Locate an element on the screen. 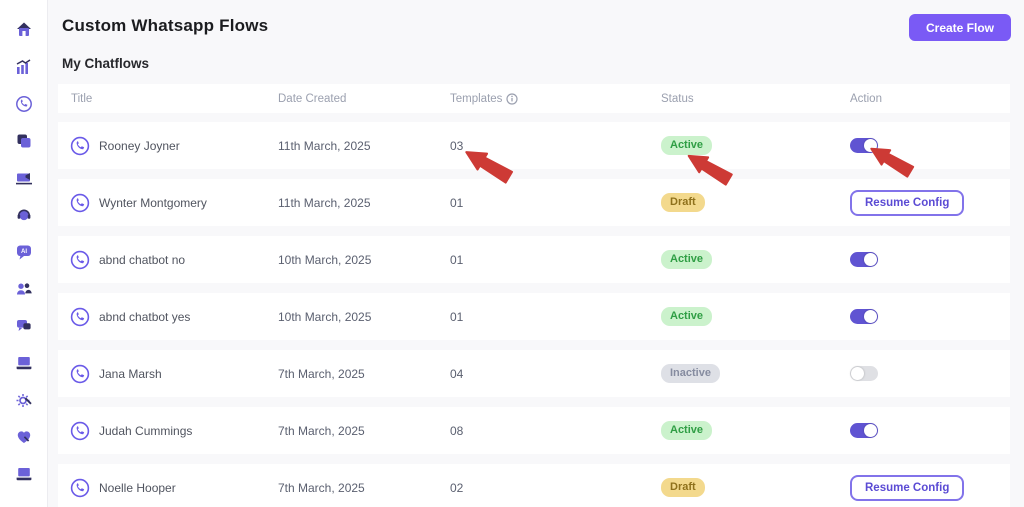 This screenshot has width=1024, height=507. analytics-icon is located at coordinates (23, 66).